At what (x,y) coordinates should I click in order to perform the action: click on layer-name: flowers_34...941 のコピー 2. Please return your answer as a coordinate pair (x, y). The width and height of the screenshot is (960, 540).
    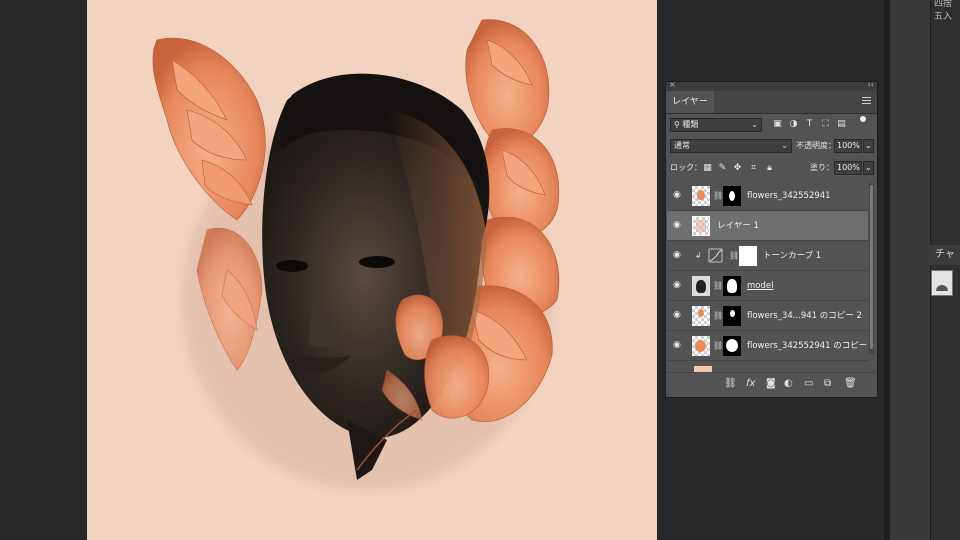
    Looking at the image, I should click on (804, 316).